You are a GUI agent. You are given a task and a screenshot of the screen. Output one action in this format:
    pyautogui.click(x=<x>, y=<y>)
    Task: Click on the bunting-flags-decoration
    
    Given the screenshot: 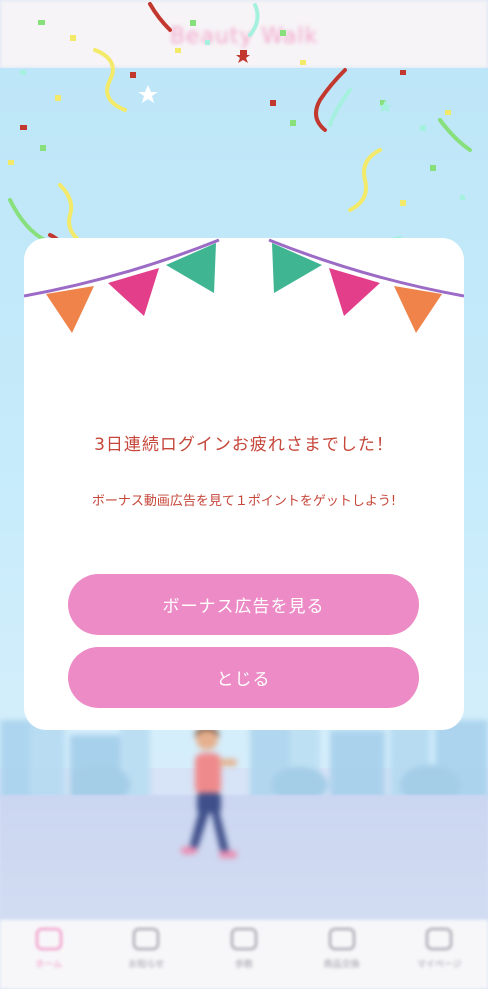 What is the action you would take?
    pyautogui.click(x=244, y=285)
    